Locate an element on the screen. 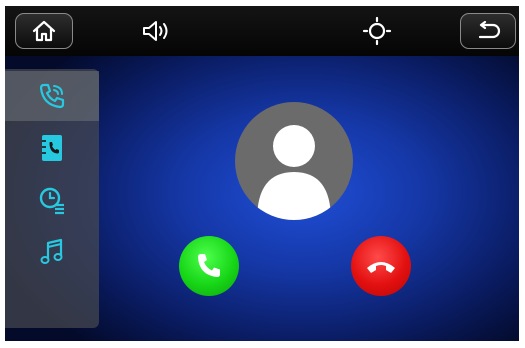 The width and height of the screenshot is (525, 348). answer-call-icon is located at coordinates (209, 265).